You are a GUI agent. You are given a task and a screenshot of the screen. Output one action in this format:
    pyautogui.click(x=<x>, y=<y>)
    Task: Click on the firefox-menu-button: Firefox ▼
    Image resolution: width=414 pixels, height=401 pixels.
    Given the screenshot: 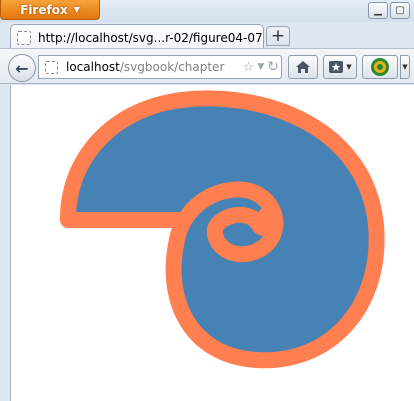 What is the action you would take?
    pyautogui.click(x=50, y=10)
    